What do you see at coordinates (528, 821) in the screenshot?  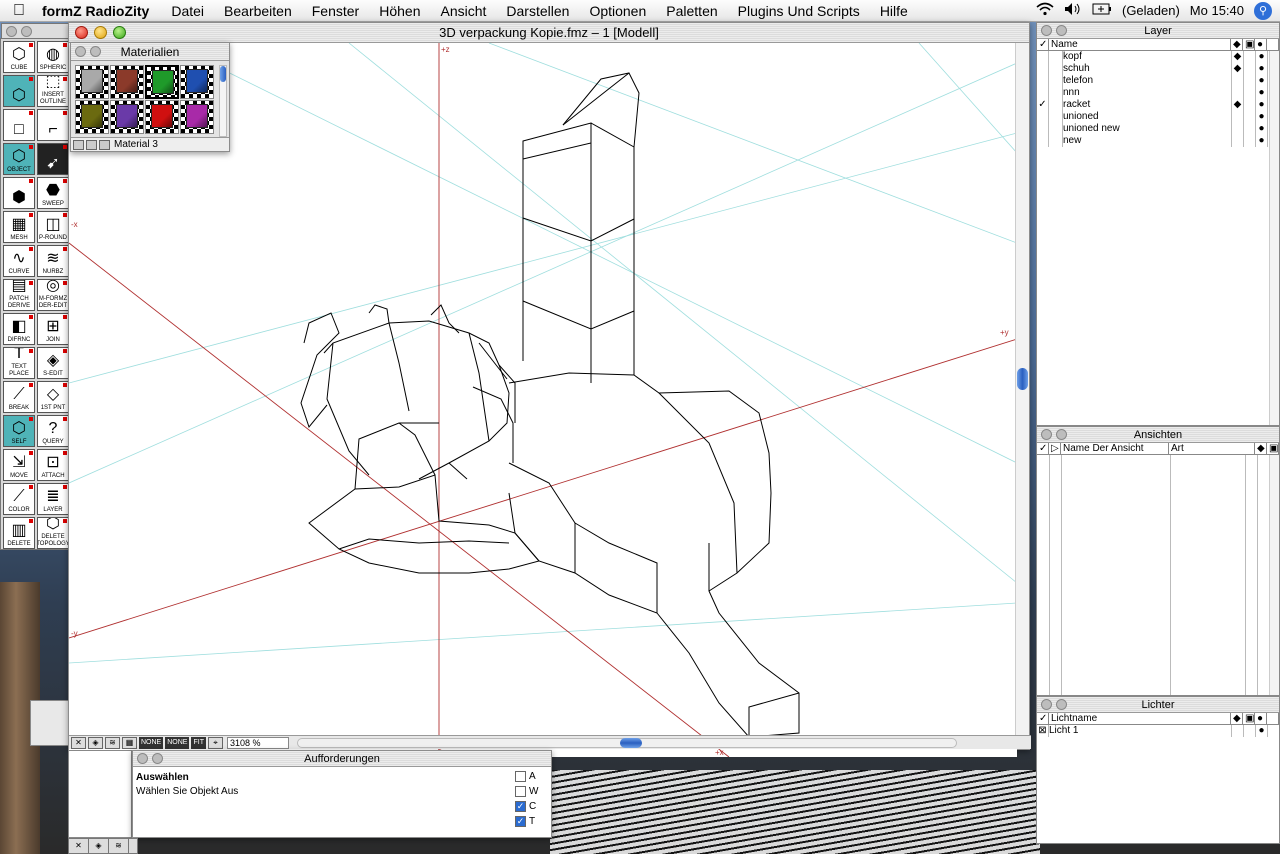 I see `prompt-option: ✓ T` at bounding box center [528, 821].